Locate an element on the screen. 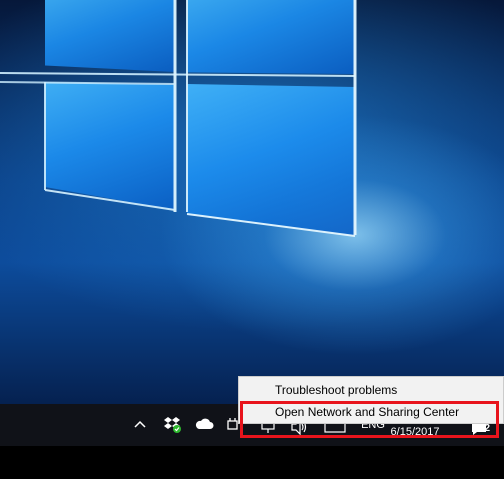  notification-count: 2 is located at coordinates (487, 428).